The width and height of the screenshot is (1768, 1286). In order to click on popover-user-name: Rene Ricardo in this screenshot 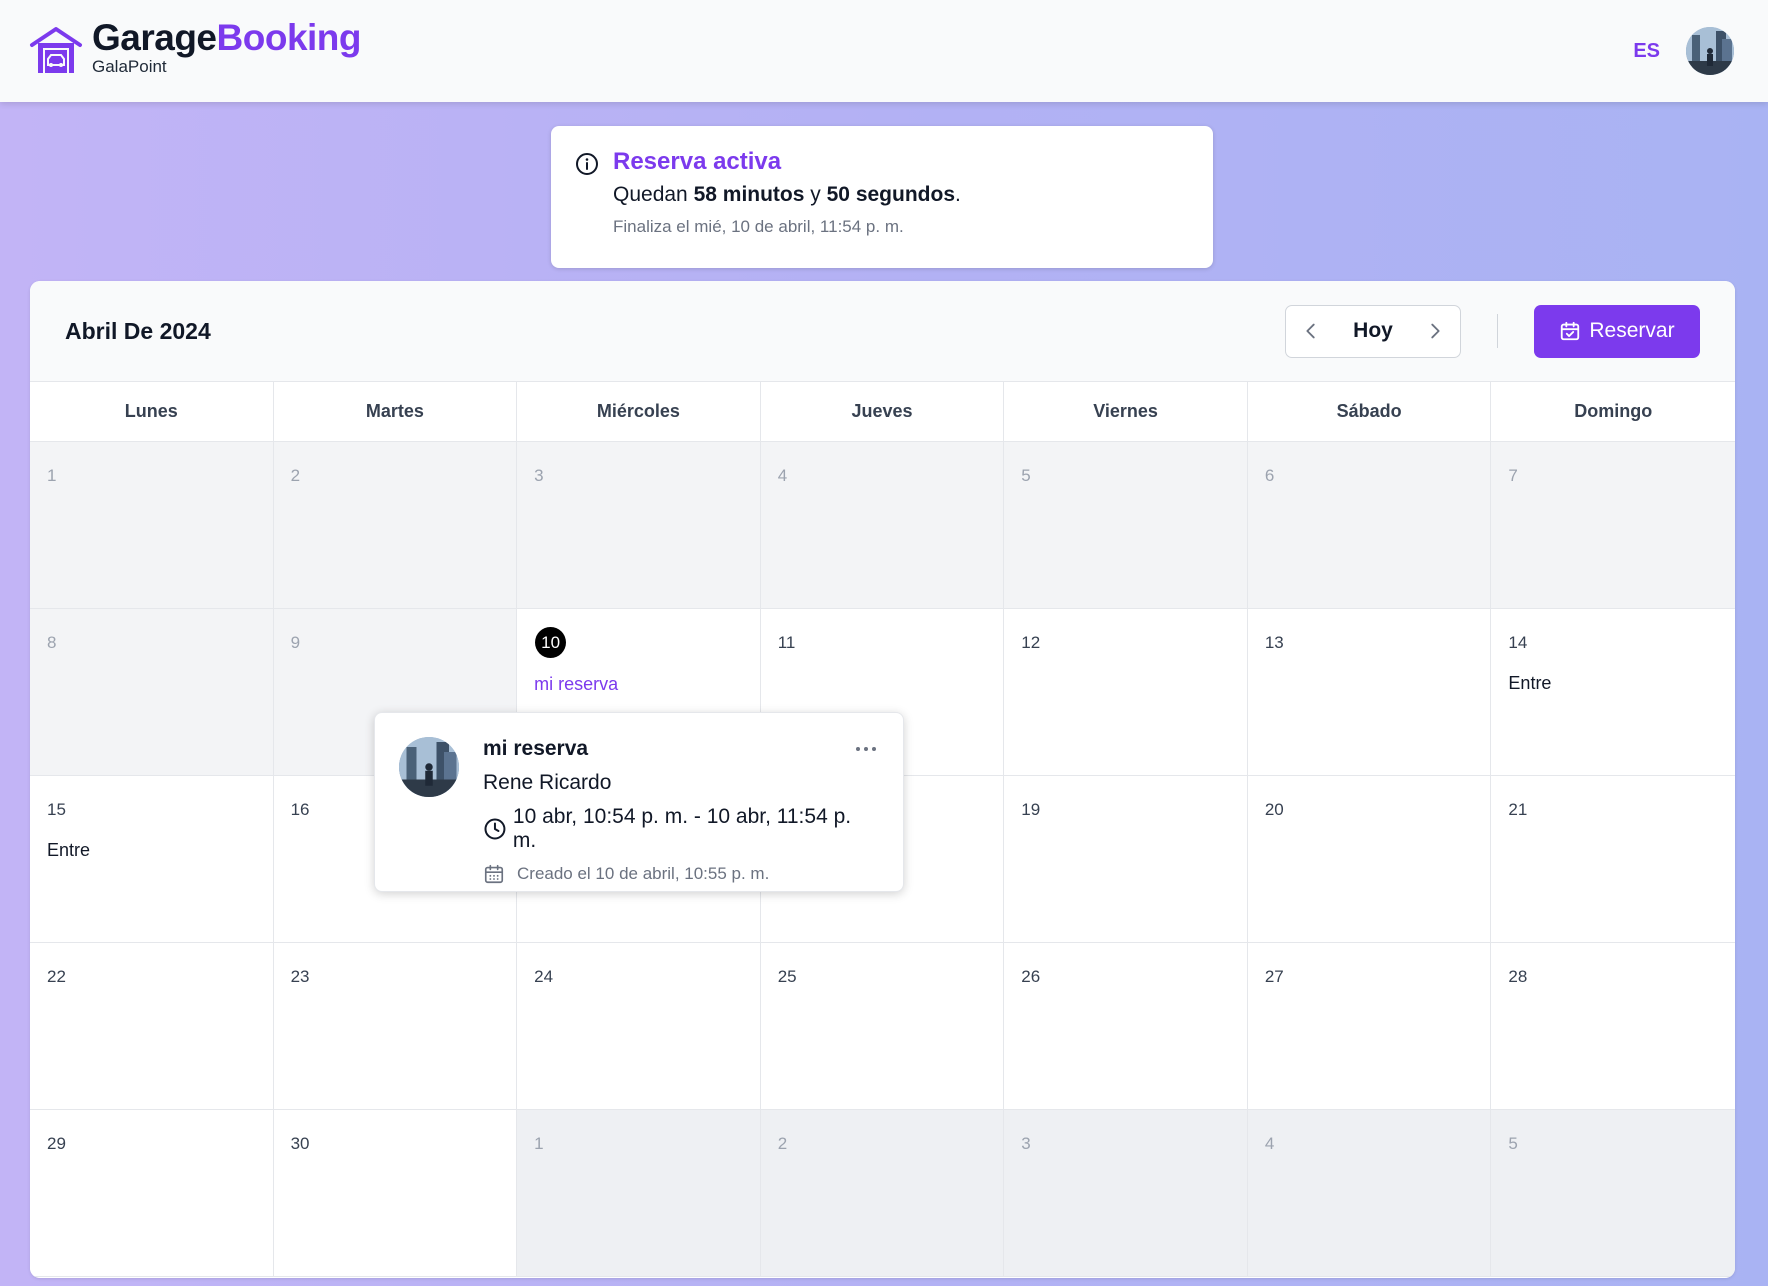, I will do `click(547, 782)`.